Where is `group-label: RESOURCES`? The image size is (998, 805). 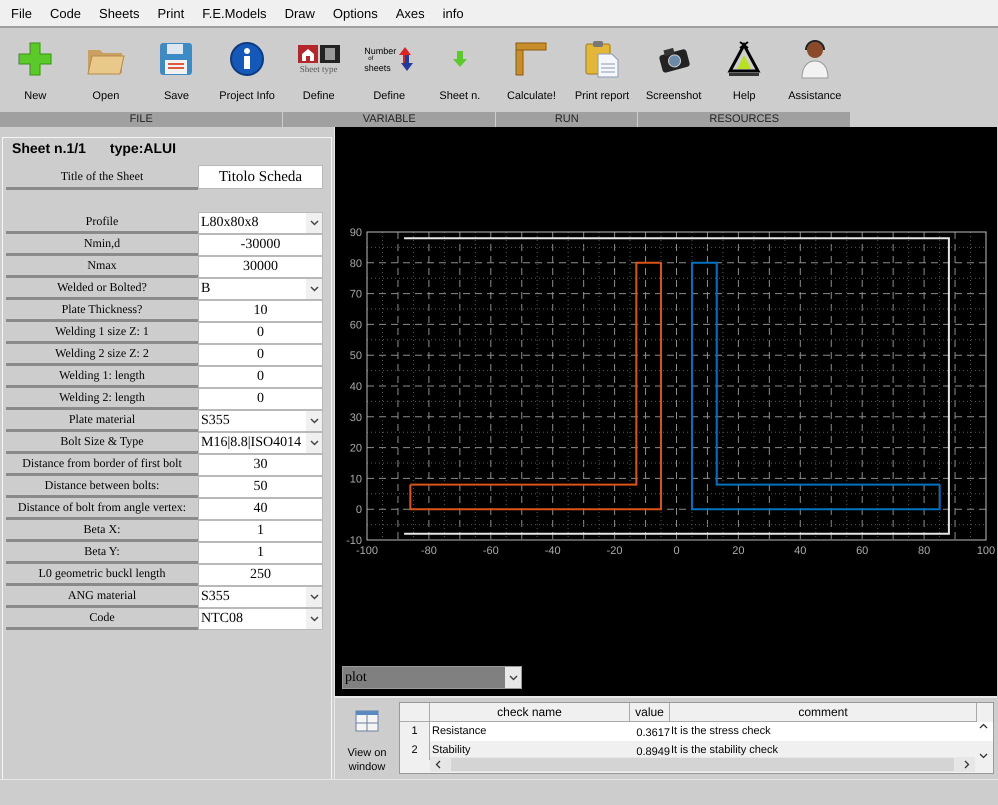 group-label: RESOURCES is located at coordinates (744, 119).